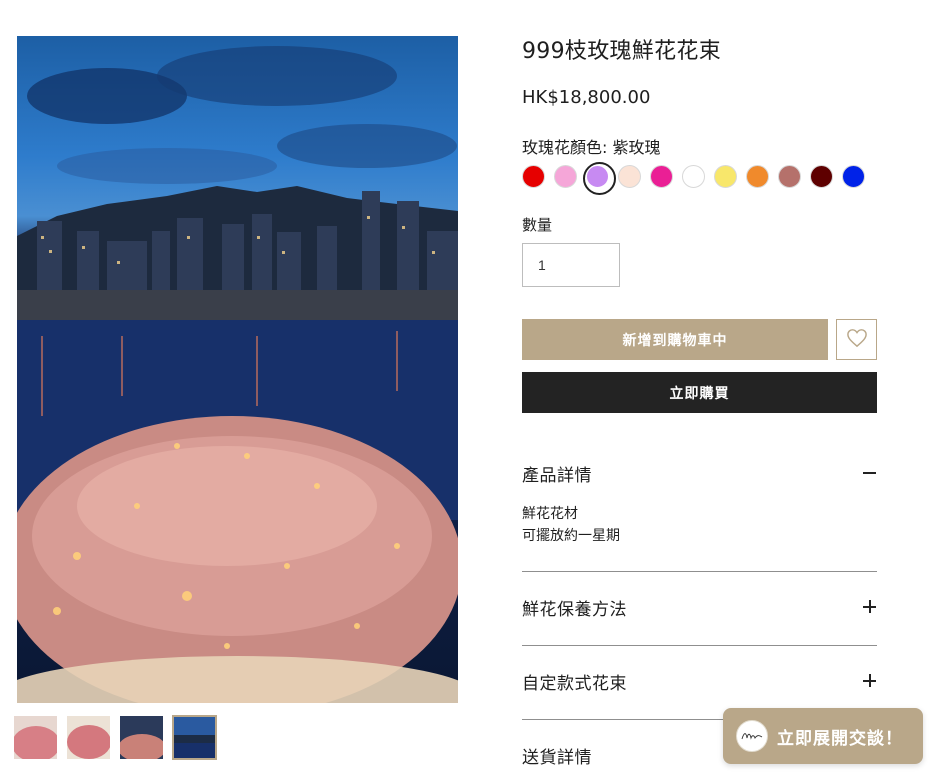 This screenshot has width=930, height=772. Describe the element at coordinates (115, 737) in the screenshot. I see `thumbnail-strip` at that location.